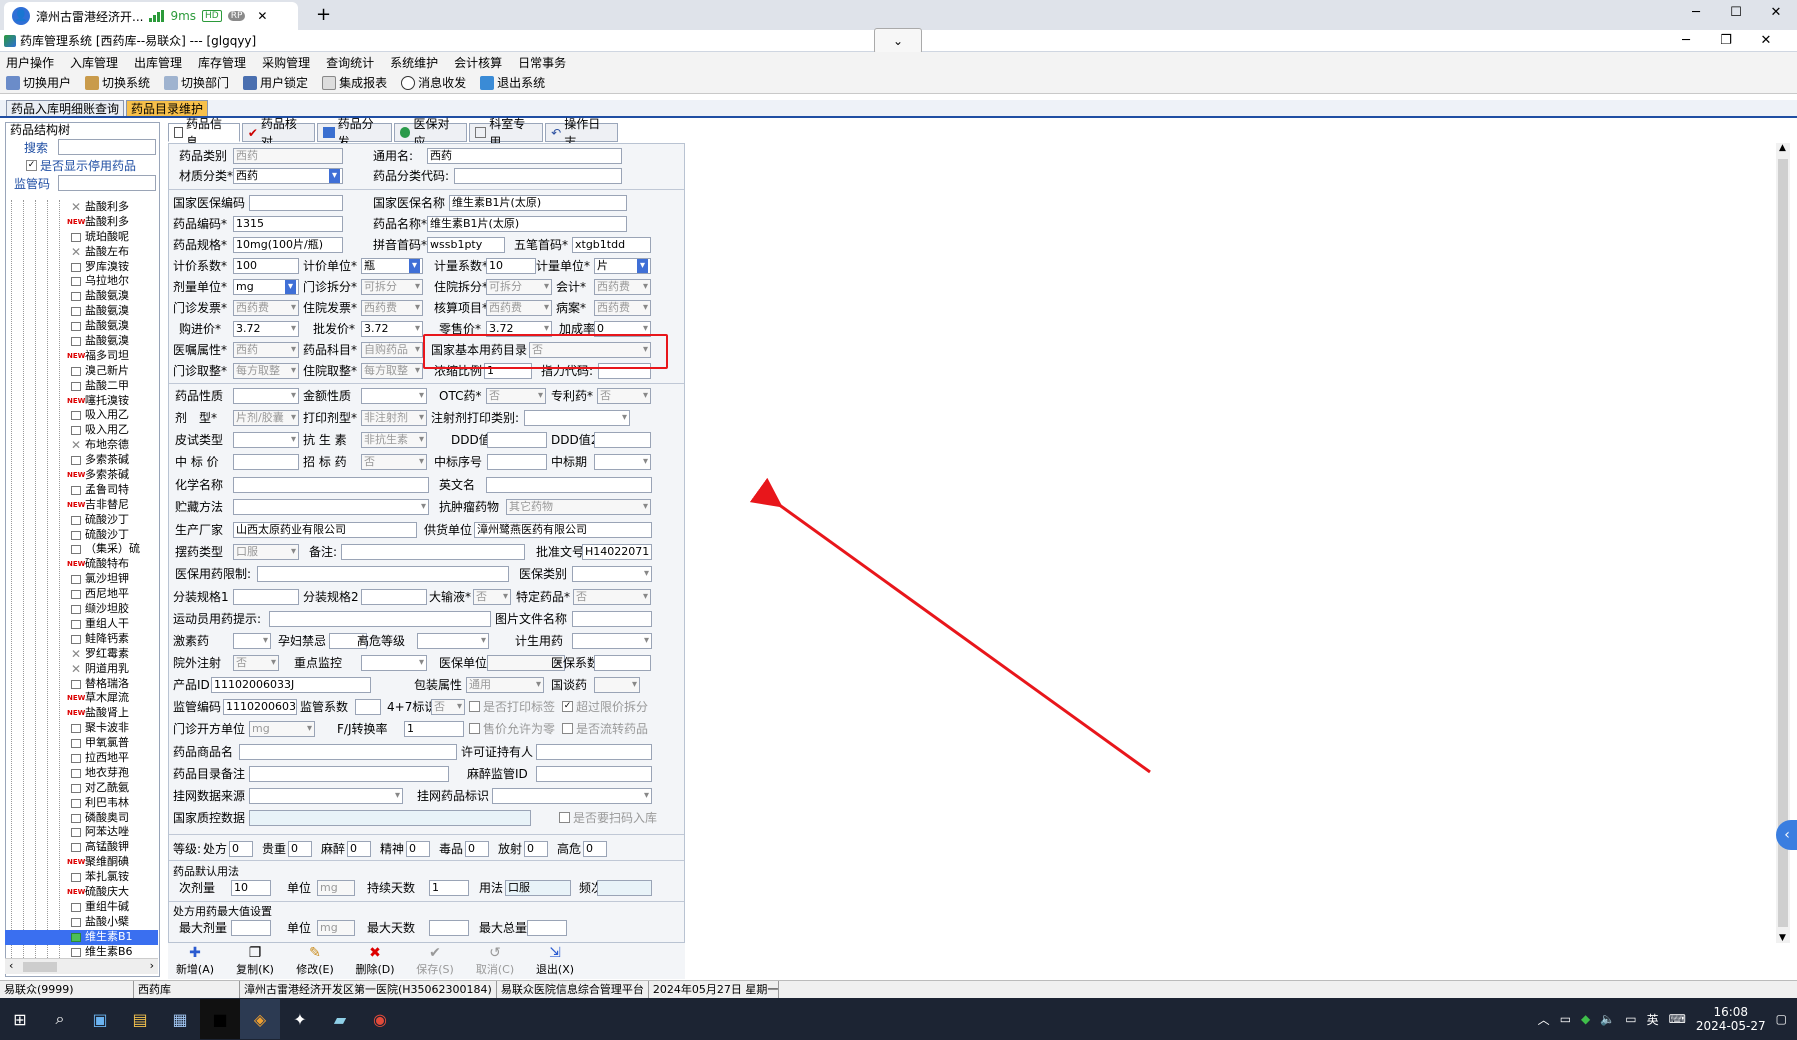 This screenshot has width=1797, height=1040. Describe the element at coordinates (375, 961) in the screenshot. I see `delete-button: ✖ 删除(D)` at that location.